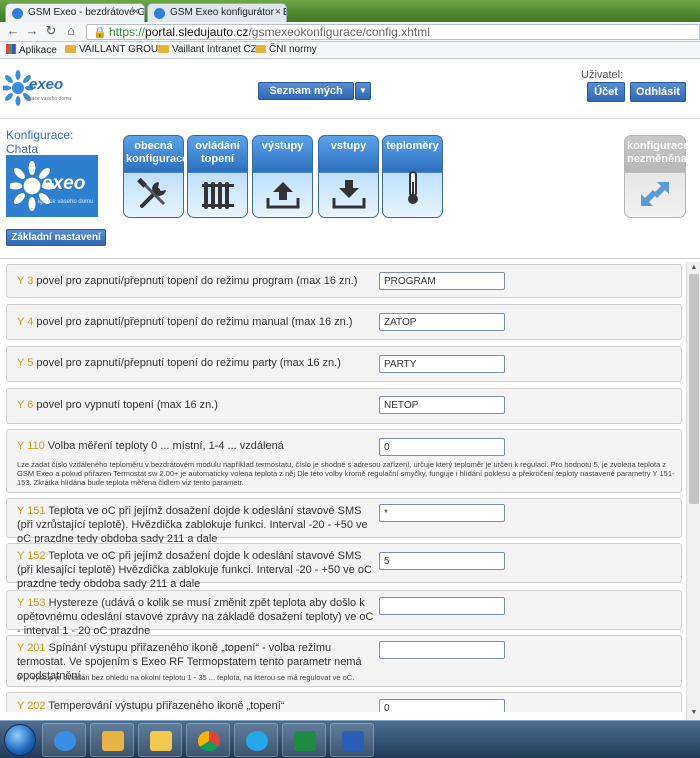 The height and width of the screenshot is (758, 700). I want to click on big-logo-tagline: ignace vaseho domu, so click(66, 202).